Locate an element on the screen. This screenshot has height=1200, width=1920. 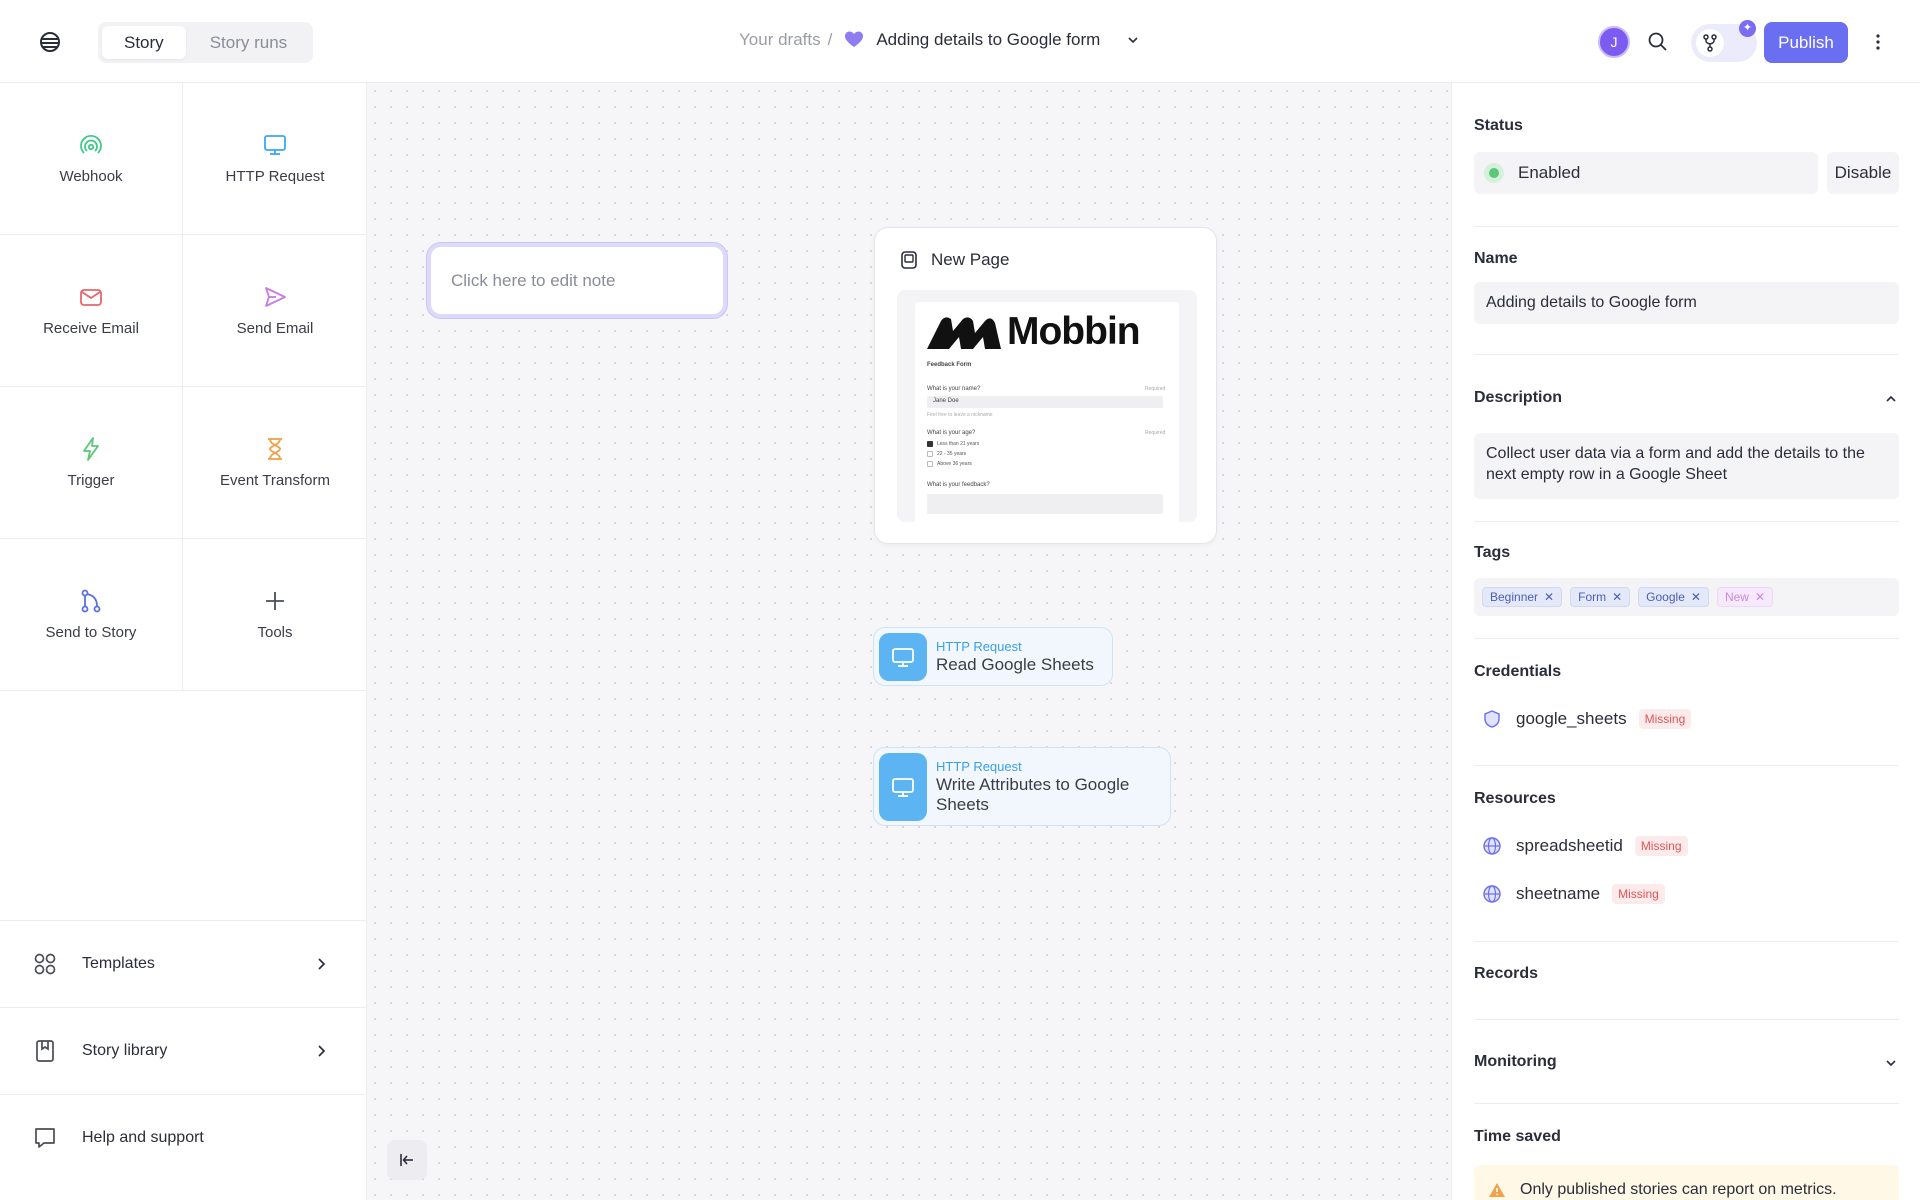
nav-label: Story library is located at coordinates (125, 1050).